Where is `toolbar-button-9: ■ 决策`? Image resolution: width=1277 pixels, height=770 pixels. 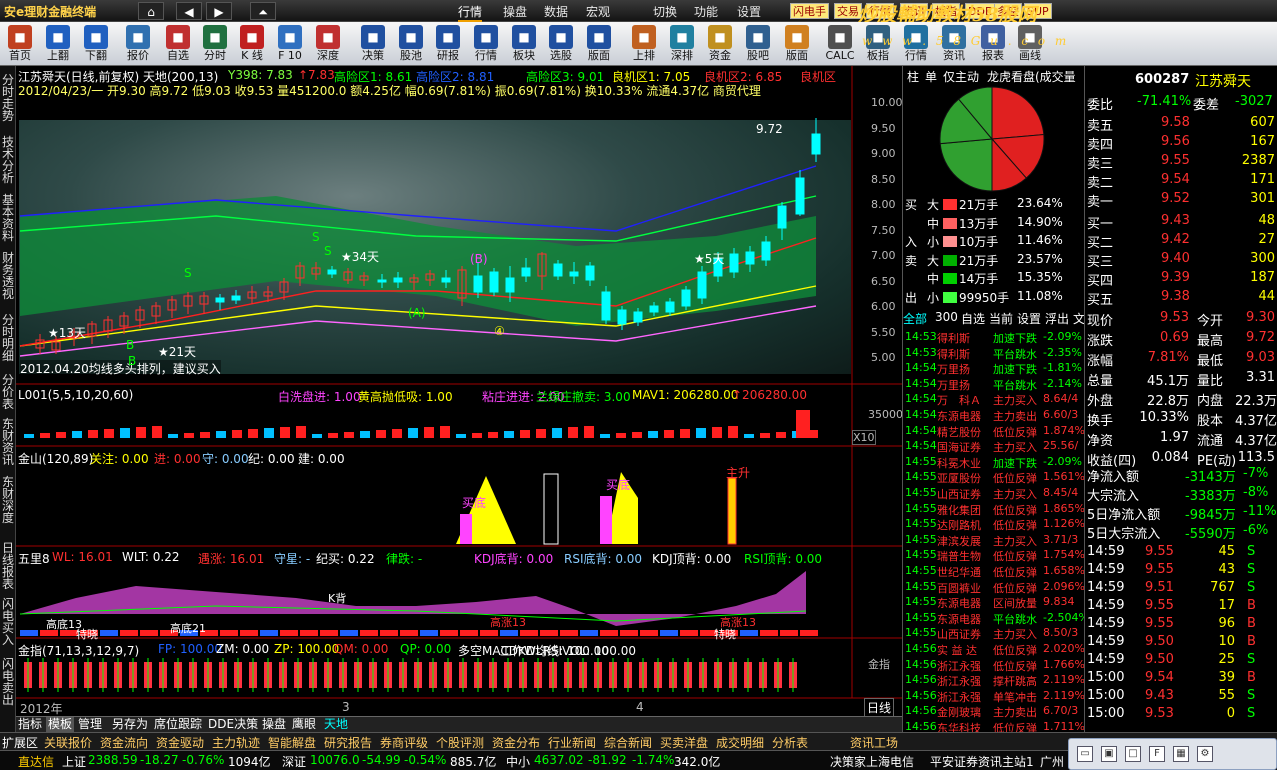
toolbar-button-9: ■ 决策 is located at coordinates (373, 44).